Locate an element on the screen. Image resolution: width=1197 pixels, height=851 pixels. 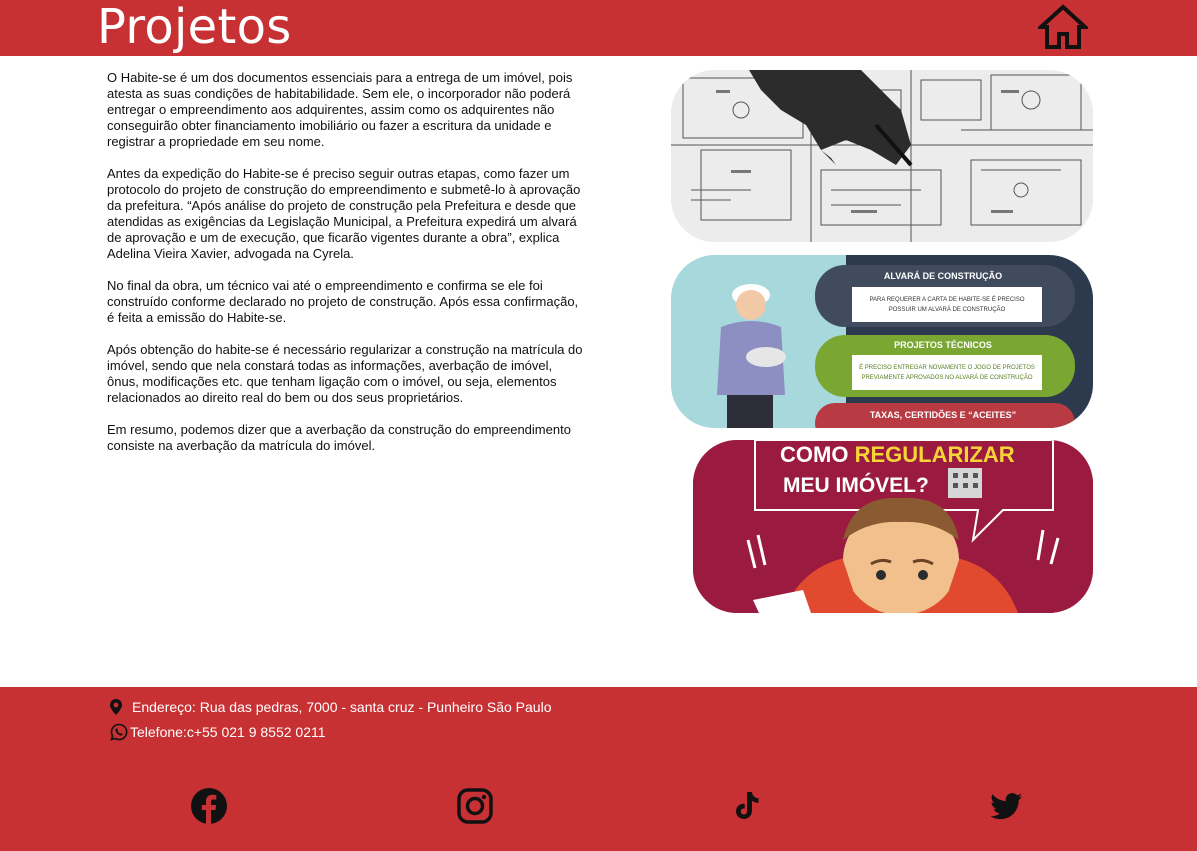
promo-text-como: COMO is located at coordinates (817, 454).